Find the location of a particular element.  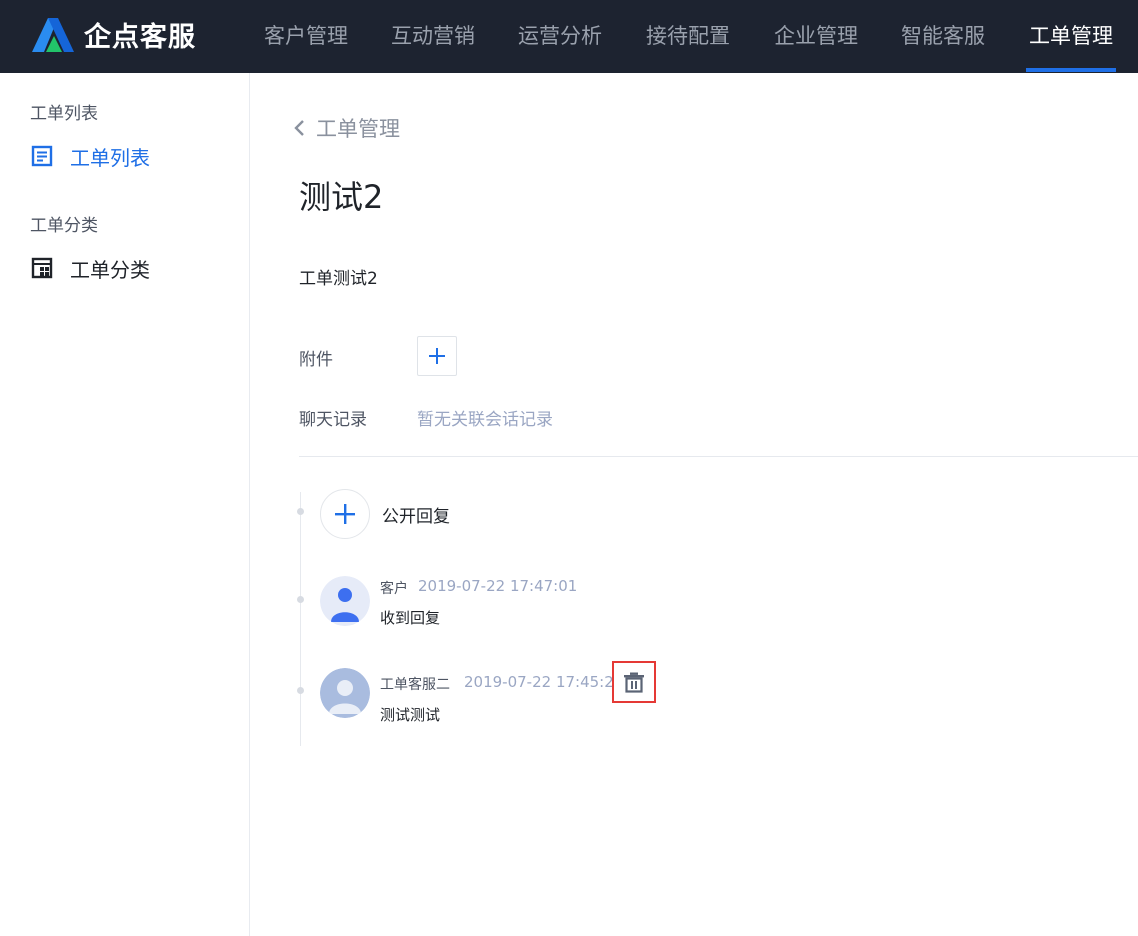

timeline-line is located at coordinates (300, 619).